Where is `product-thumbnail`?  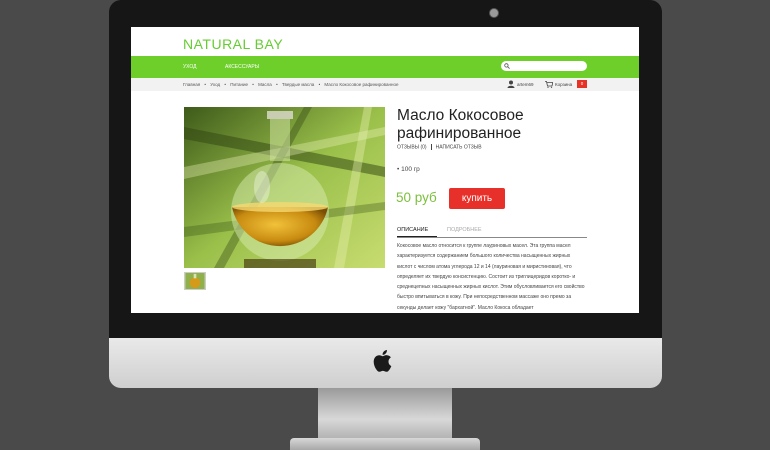
product-thumbnail is located at coordinates (195, 281).